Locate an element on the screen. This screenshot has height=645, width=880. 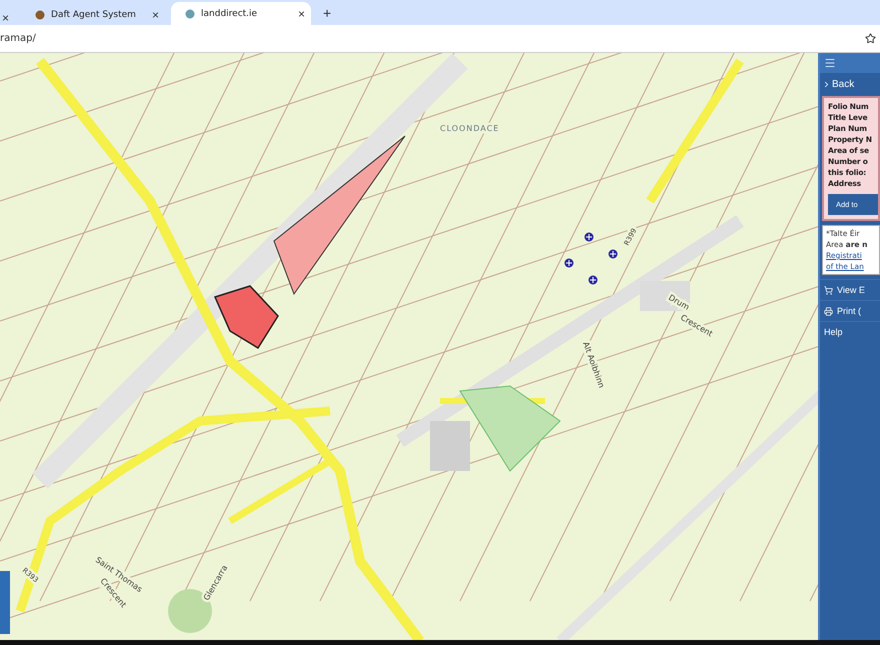
browser-tab: landdirect.ie × is located at coordinates (241, 13).